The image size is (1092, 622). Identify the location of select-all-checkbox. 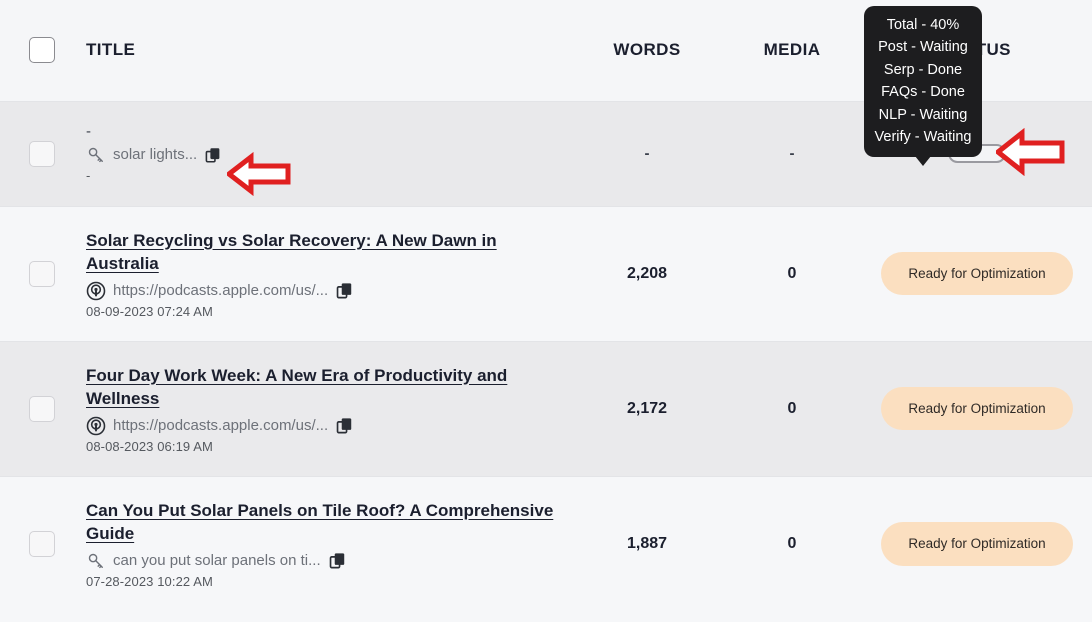
(42, 50).